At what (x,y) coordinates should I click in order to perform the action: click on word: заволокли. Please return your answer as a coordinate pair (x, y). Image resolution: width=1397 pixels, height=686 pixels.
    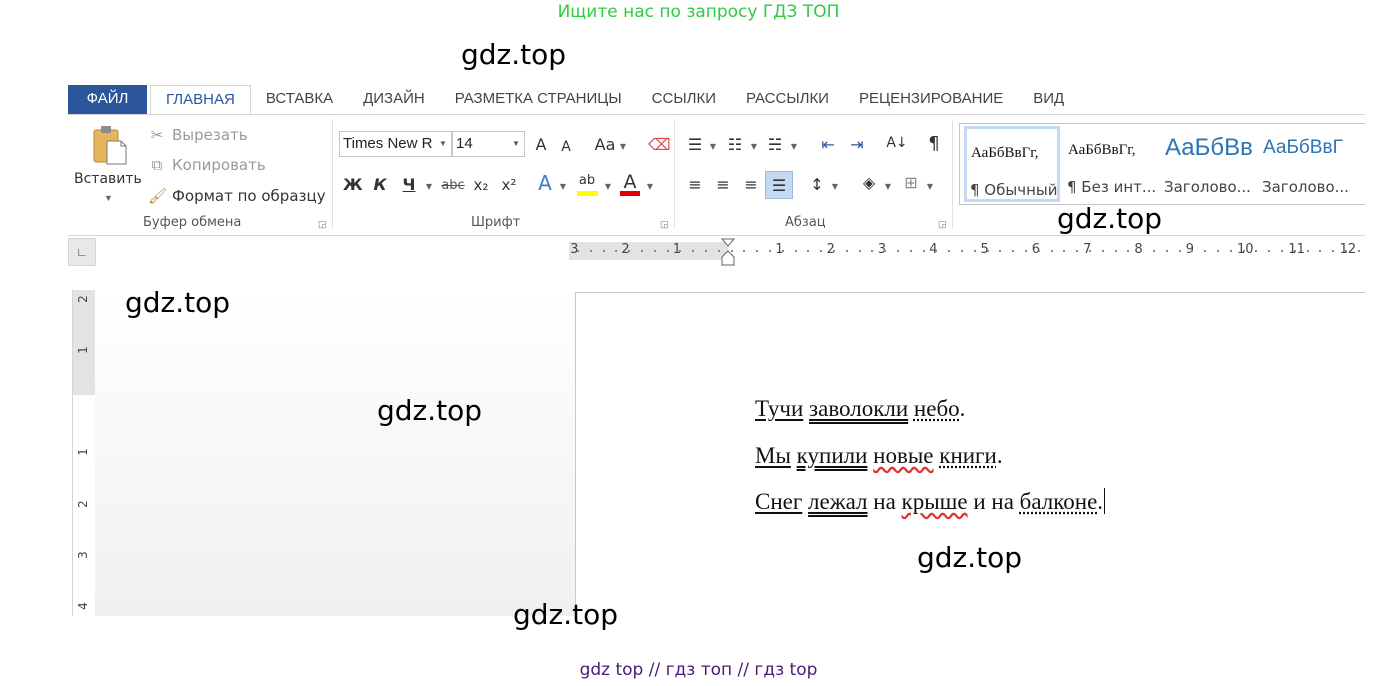
    Looking at the image, I should click on (859, 408).